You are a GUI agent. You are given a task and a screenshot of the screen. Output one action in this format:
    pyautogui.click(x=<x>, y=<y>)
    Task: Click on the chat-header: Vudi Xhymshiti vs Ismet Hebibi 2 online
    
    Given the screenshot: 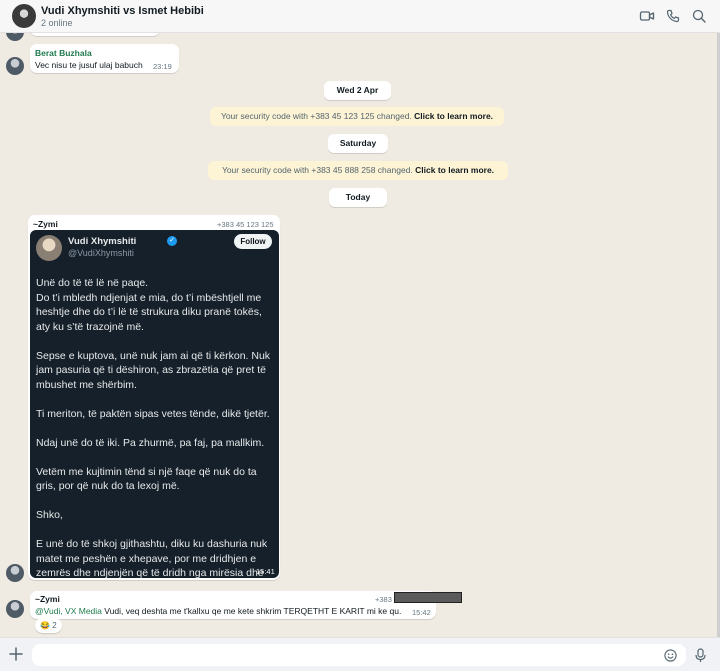 What is the action you would take?
    pyautogui.click(x=360, y=16)
    